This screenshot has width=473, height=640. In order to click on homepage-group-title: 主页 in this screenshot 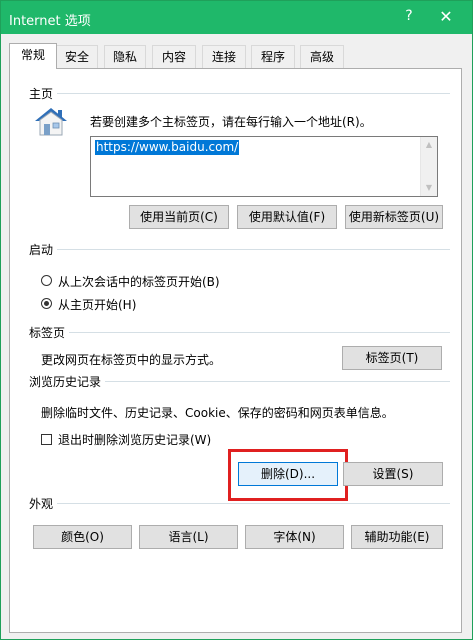, I will do `click(43, 93)`.